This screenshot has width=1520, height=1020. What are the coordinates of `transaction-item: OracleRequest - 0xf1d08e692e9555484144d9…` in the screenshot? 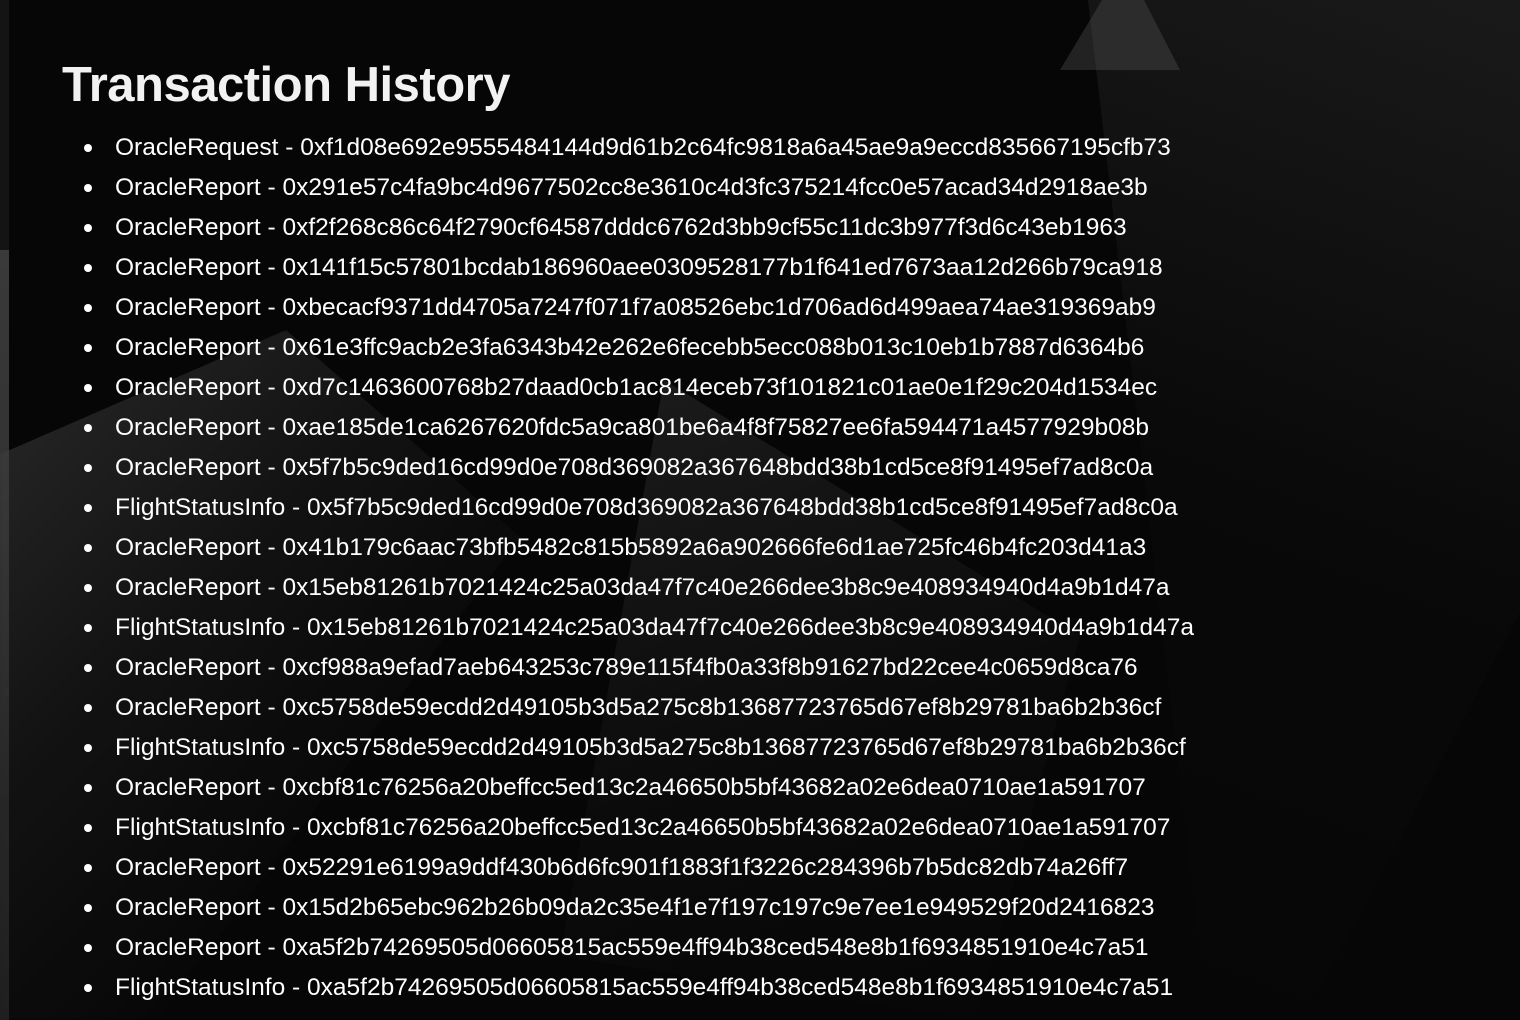 It's located at (782, 148).